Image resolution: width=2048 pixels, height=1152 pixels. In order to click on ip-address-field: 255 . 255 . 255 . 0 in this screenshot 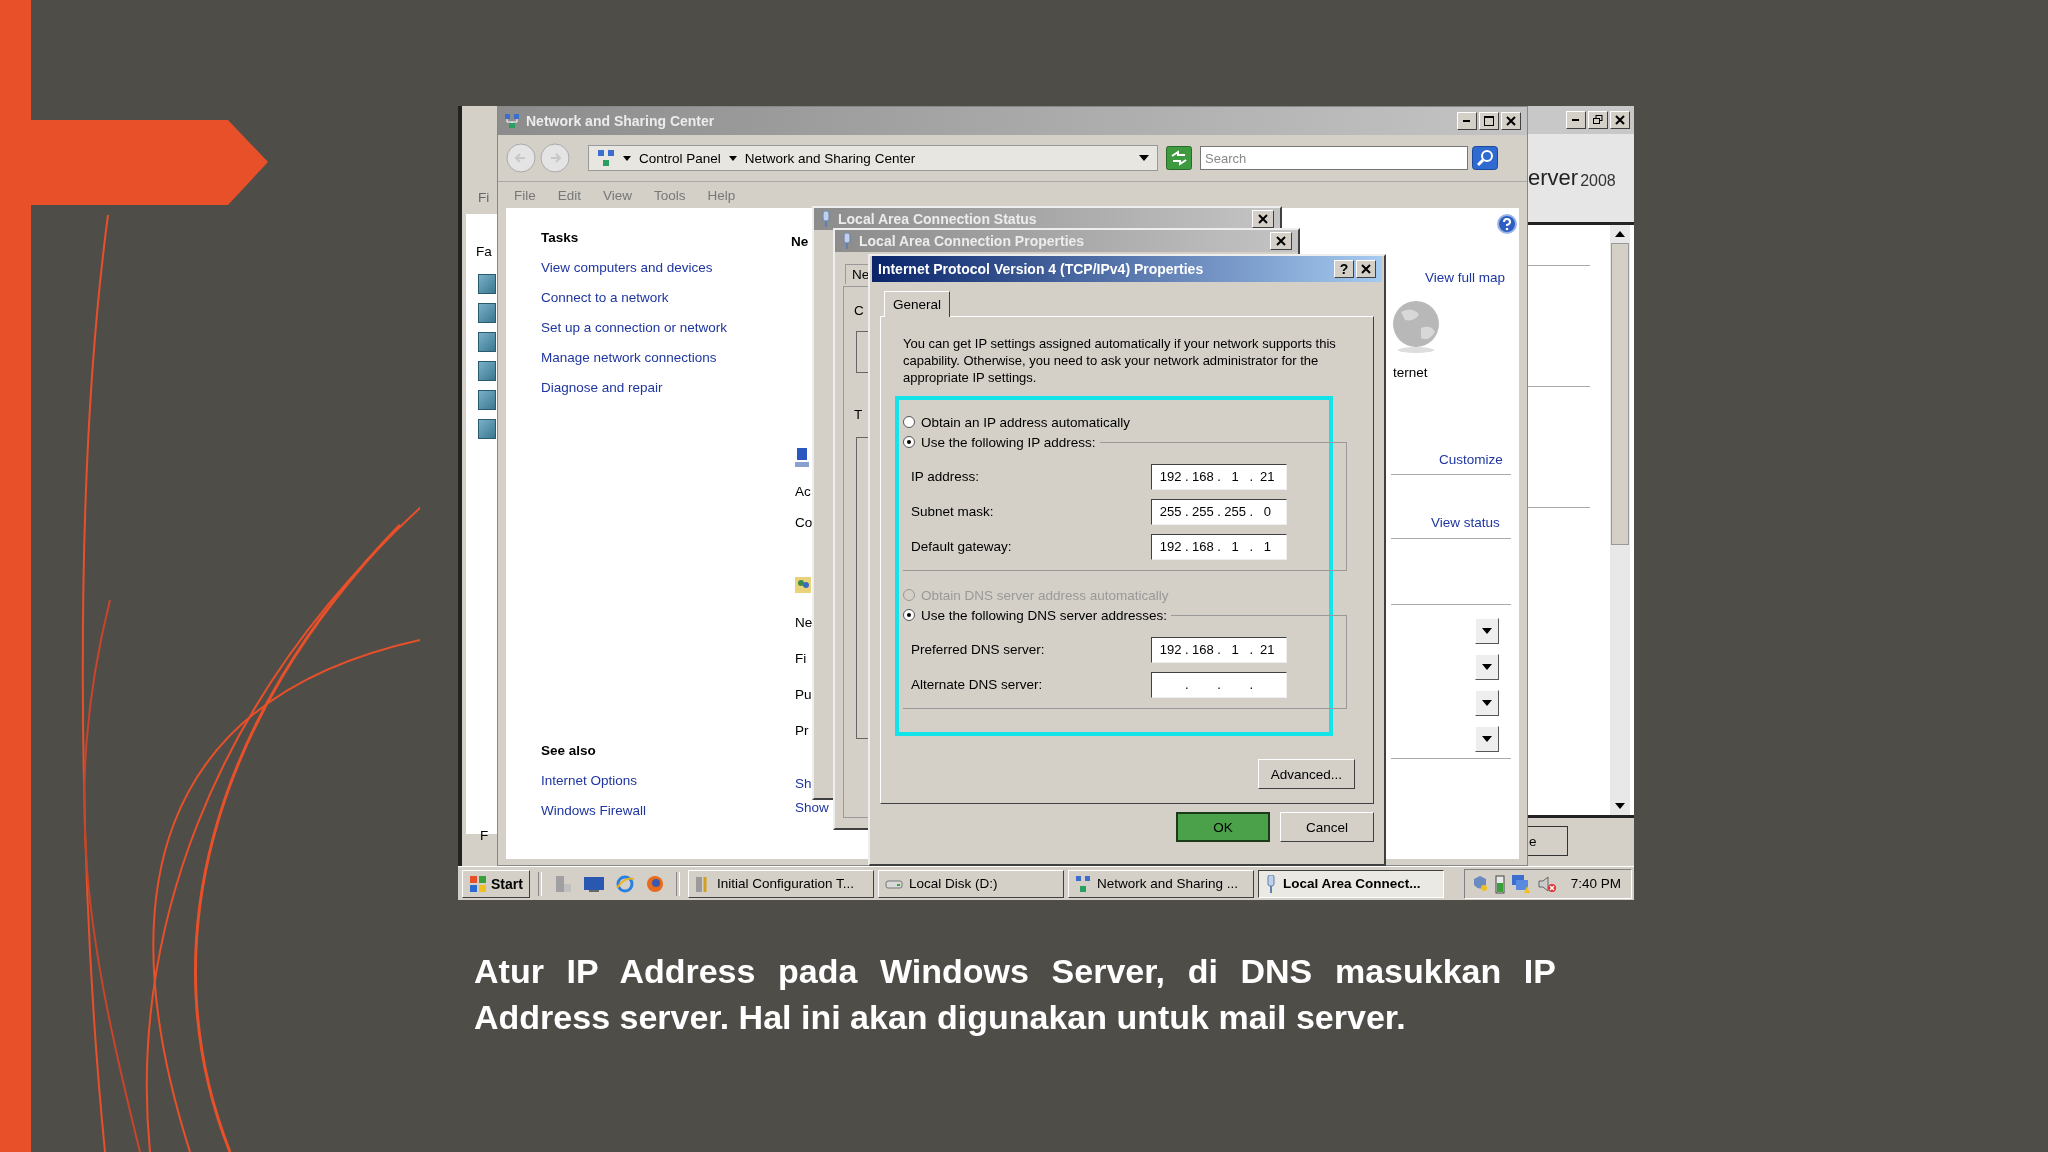, I will do `click(1219, 511)`.